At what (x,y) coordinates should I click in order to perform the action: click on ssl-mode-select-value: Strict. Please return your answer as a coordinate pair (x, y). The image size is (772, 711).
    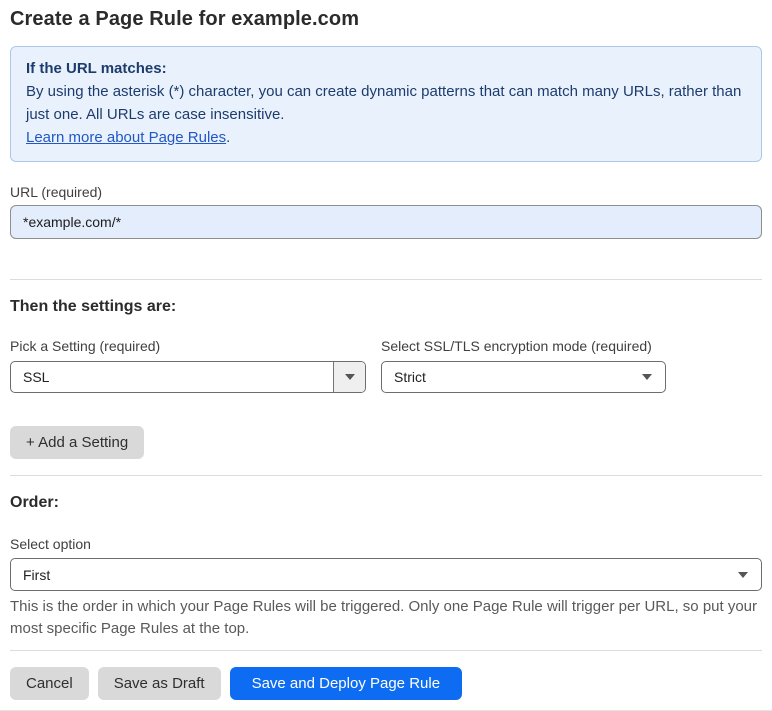
    Looking at the image, I should click on (410, 377).